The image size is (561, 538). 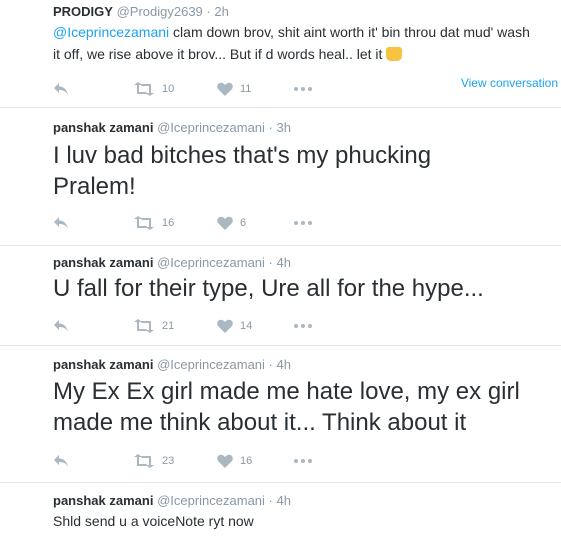 What do you see at coordinates (234, 461) in the screenshot?
I see `like-button: 16` at bounding box center [234, 461].